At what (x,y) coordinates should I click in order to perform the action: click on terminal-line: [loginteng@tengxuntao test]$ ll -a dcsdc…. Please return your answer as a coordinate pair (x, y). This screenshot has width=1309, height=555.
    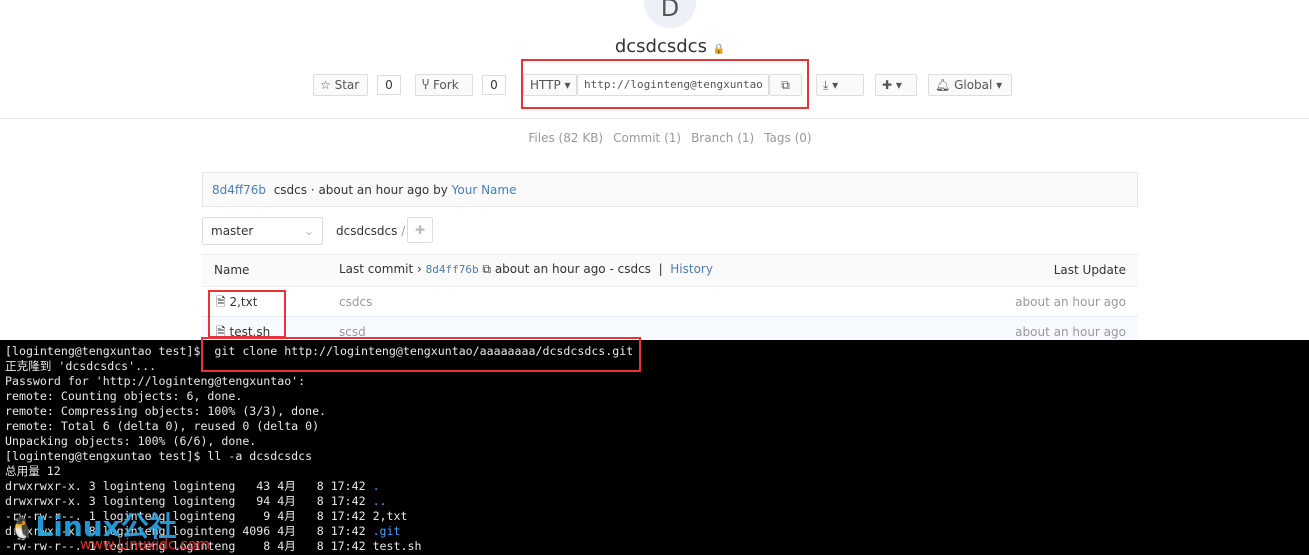
    Looking at the image, I should click on (159, 456).